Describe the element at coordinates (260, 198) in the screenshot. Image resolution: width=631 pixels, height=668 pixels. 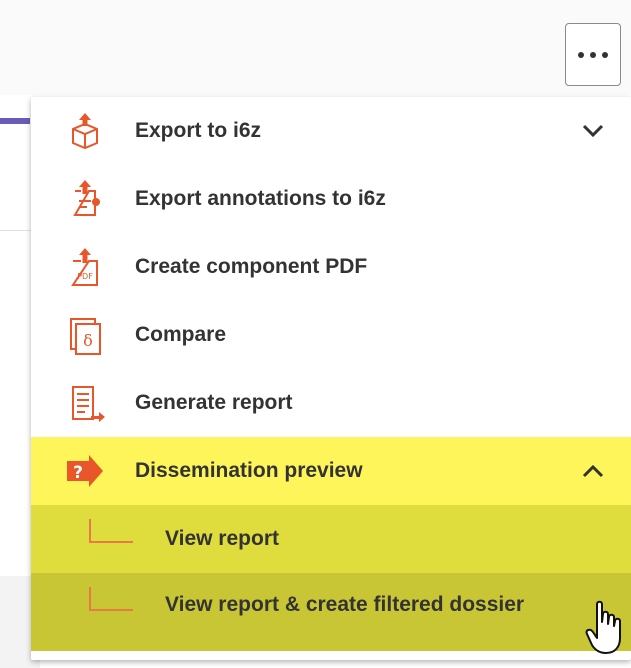
I see `menu-item-label: Export annotations to i6z` at that location.